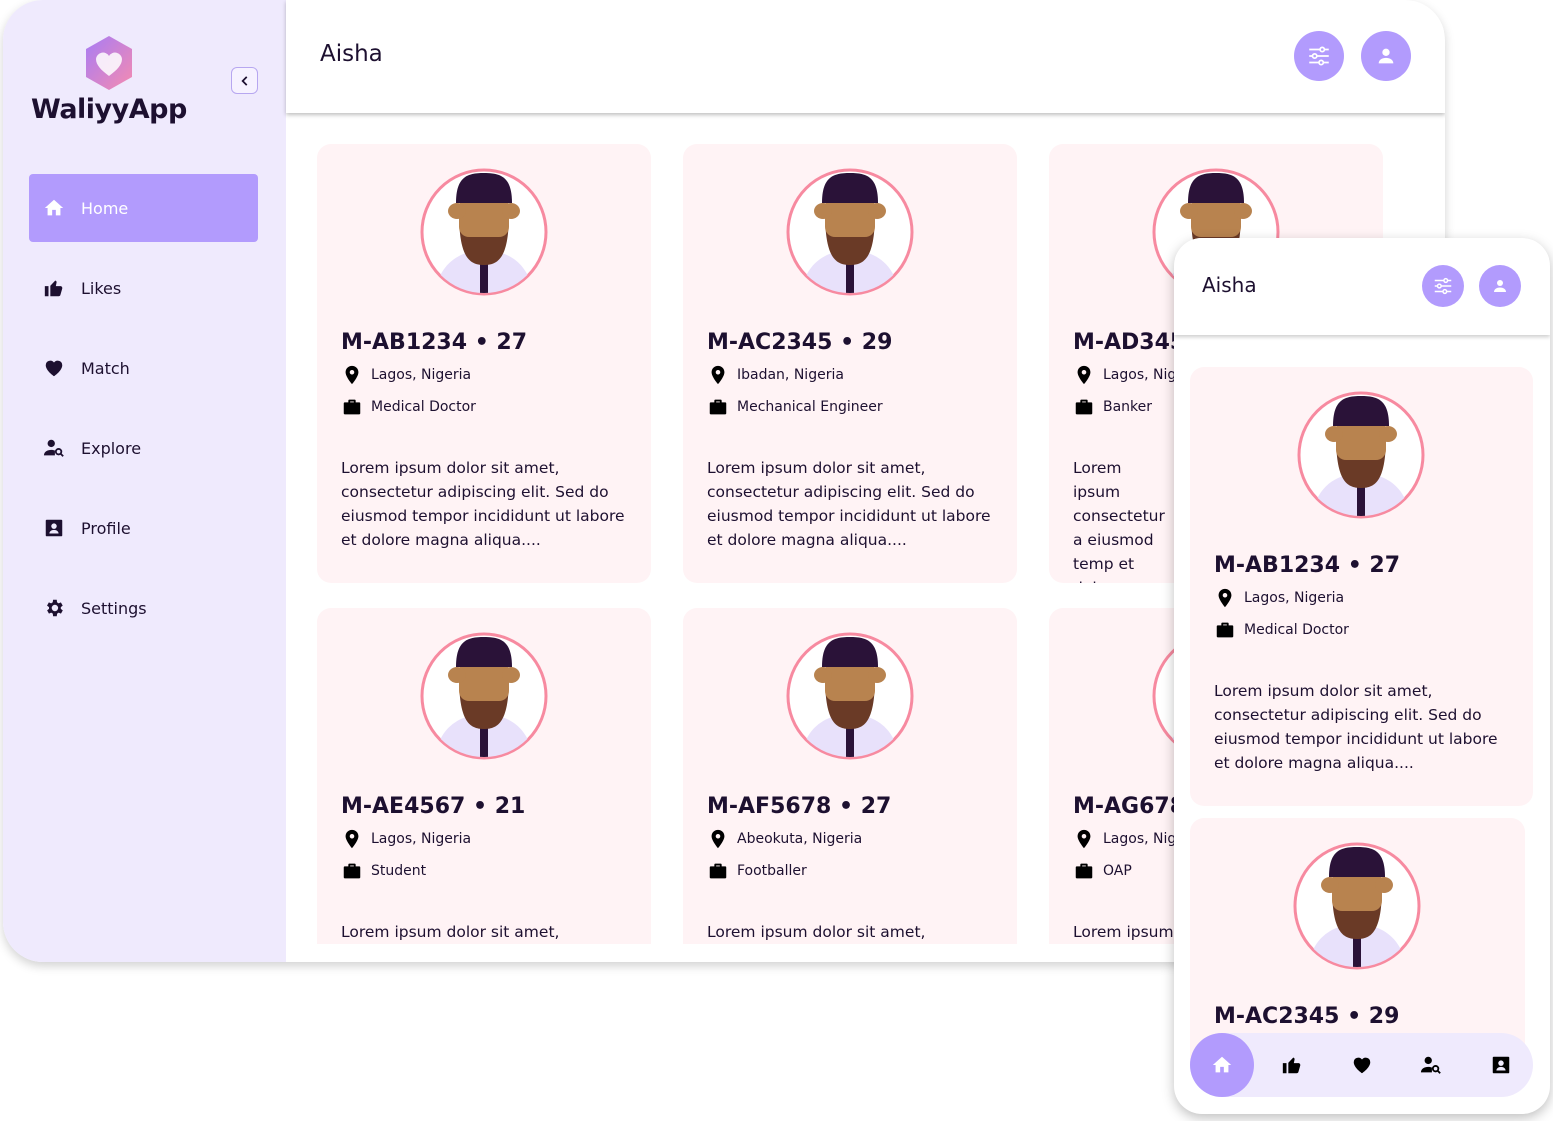  I want to click on occupation-row: Mechanical Engineer, so click(795, 407).